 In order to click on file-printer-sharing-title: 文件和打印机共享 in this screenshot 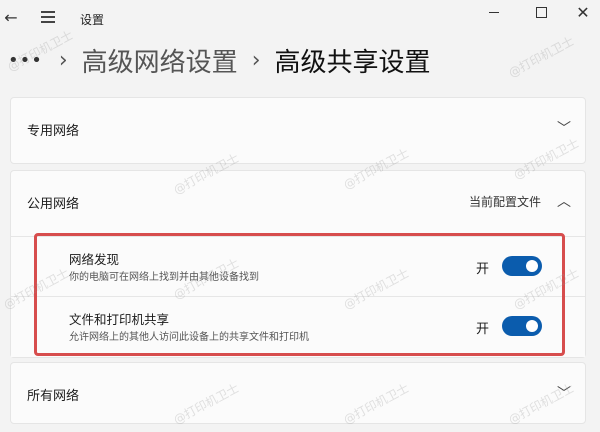, I will do `click(119, 319)`.